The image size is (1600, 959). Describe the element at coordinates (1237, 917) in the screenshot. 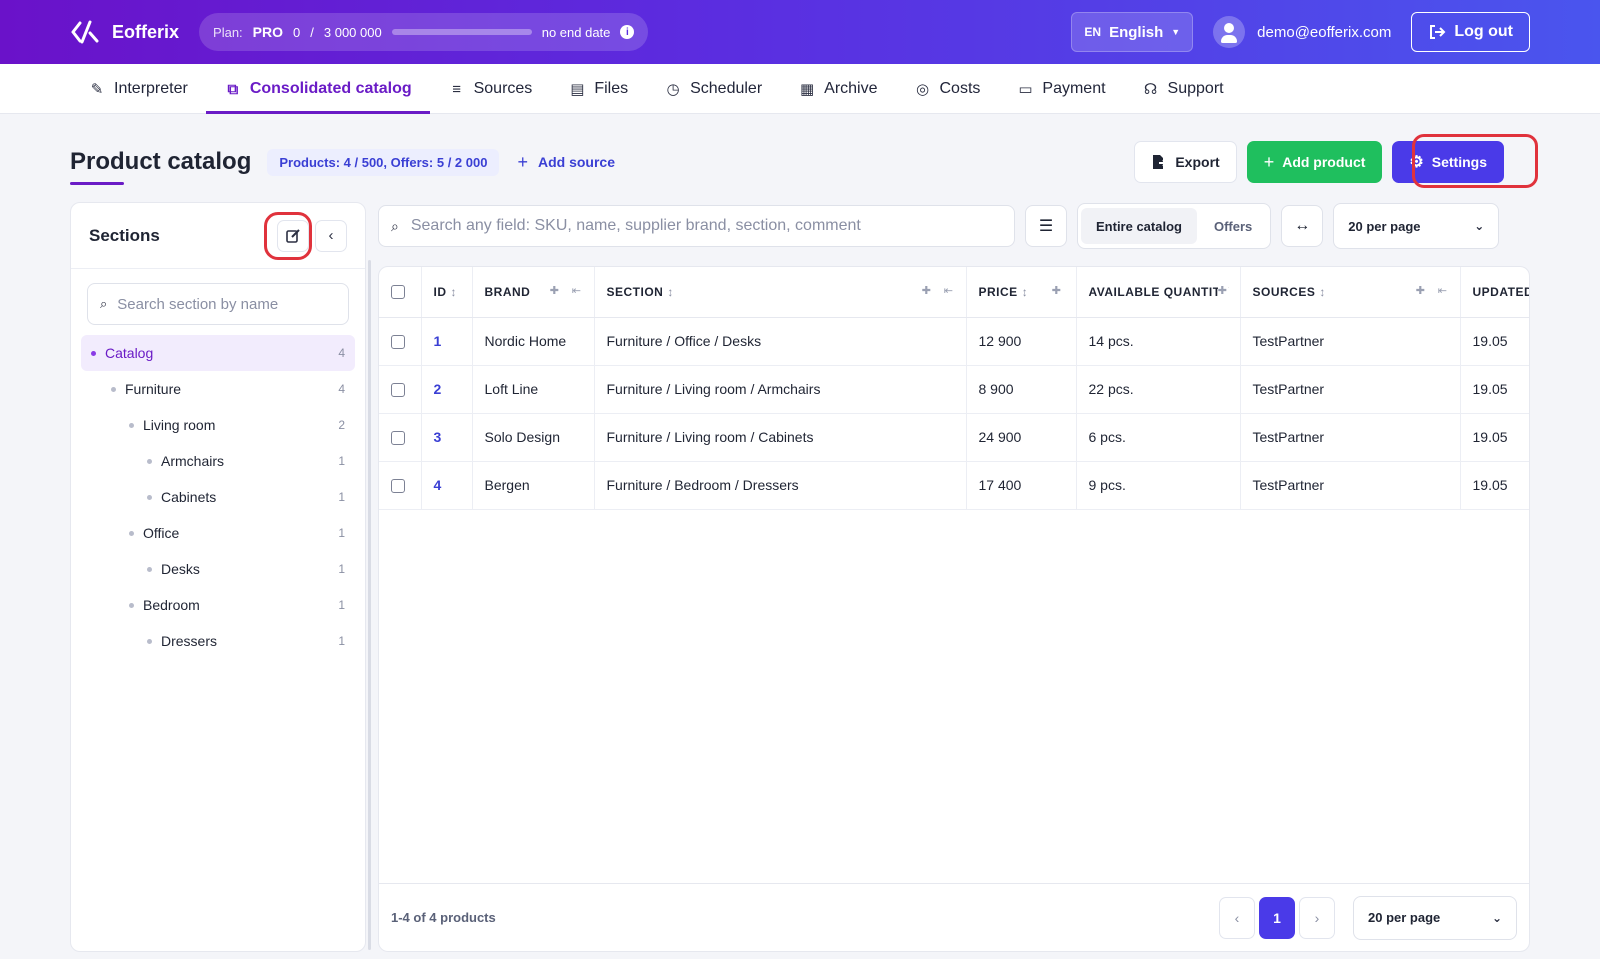

I see `prev-page-button: ‹` at that location.